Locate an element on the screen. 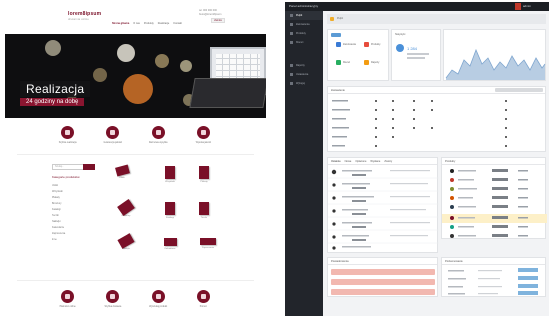  traffic-area is located at coordinates (495, 65).